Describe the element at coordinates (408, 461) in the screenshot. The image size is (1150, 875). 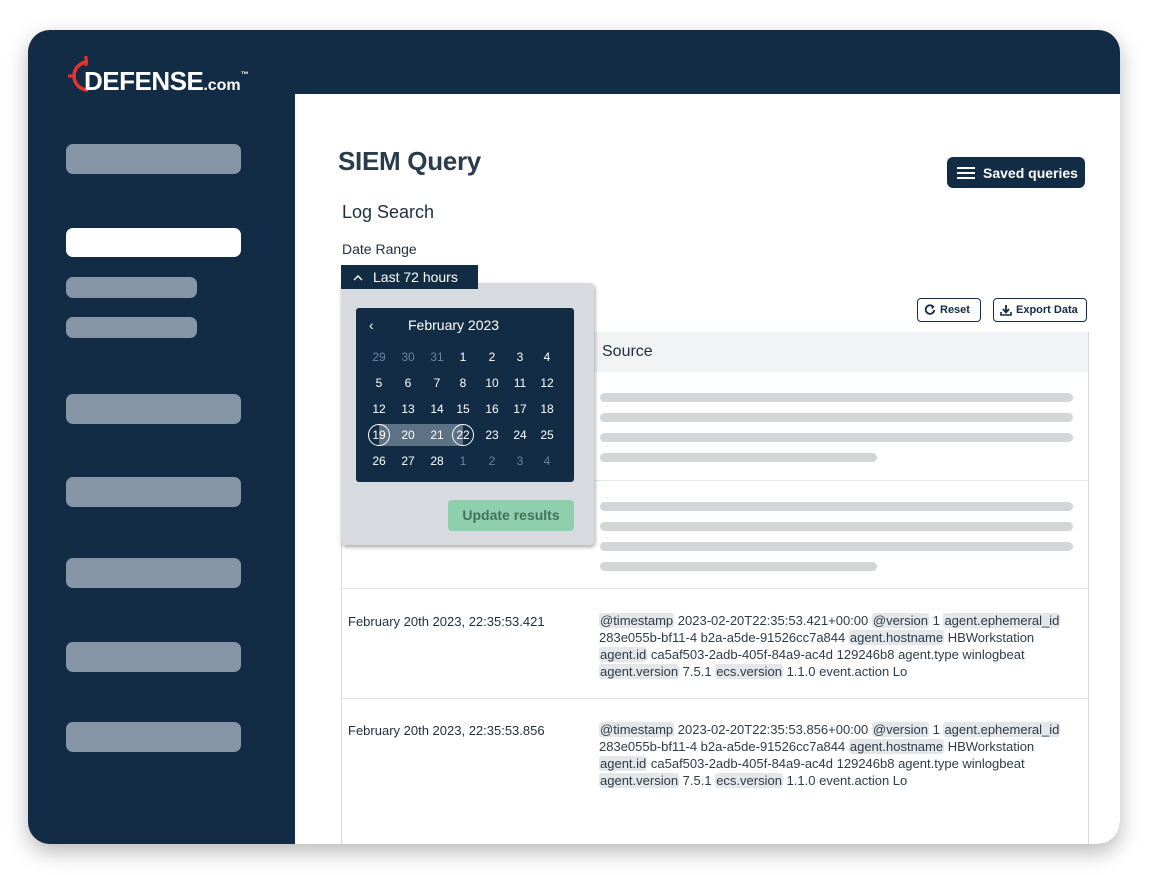
I see `calendar-day: 27` at that location.